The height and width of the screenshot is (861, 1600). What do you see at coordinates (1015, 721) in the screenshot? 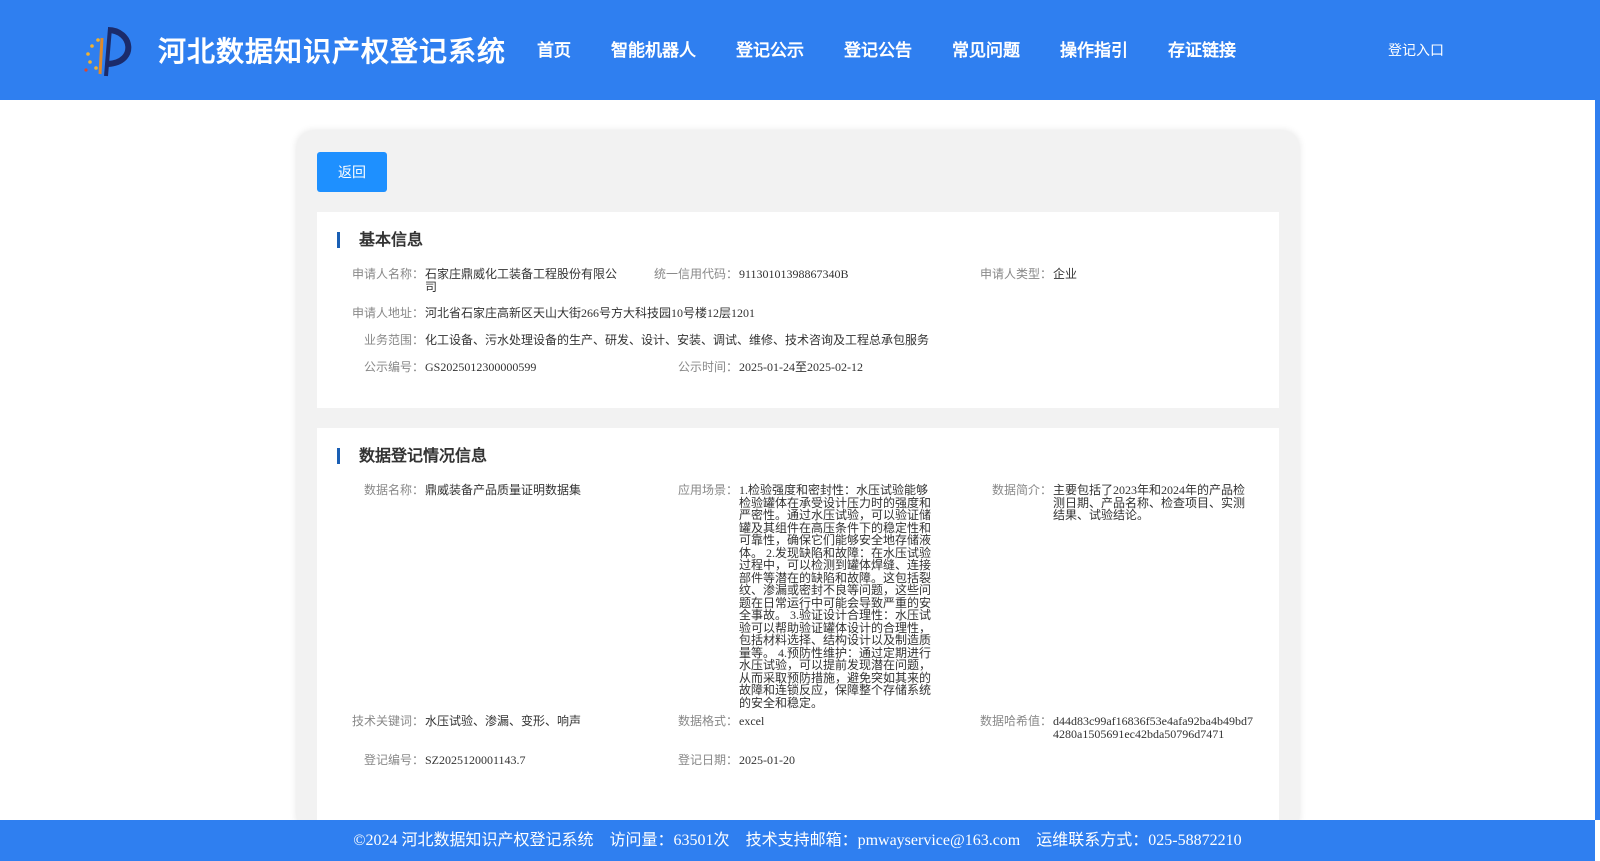
I see `label-data-hash: 数据哈希值：` at bounding box center [1015, 721].